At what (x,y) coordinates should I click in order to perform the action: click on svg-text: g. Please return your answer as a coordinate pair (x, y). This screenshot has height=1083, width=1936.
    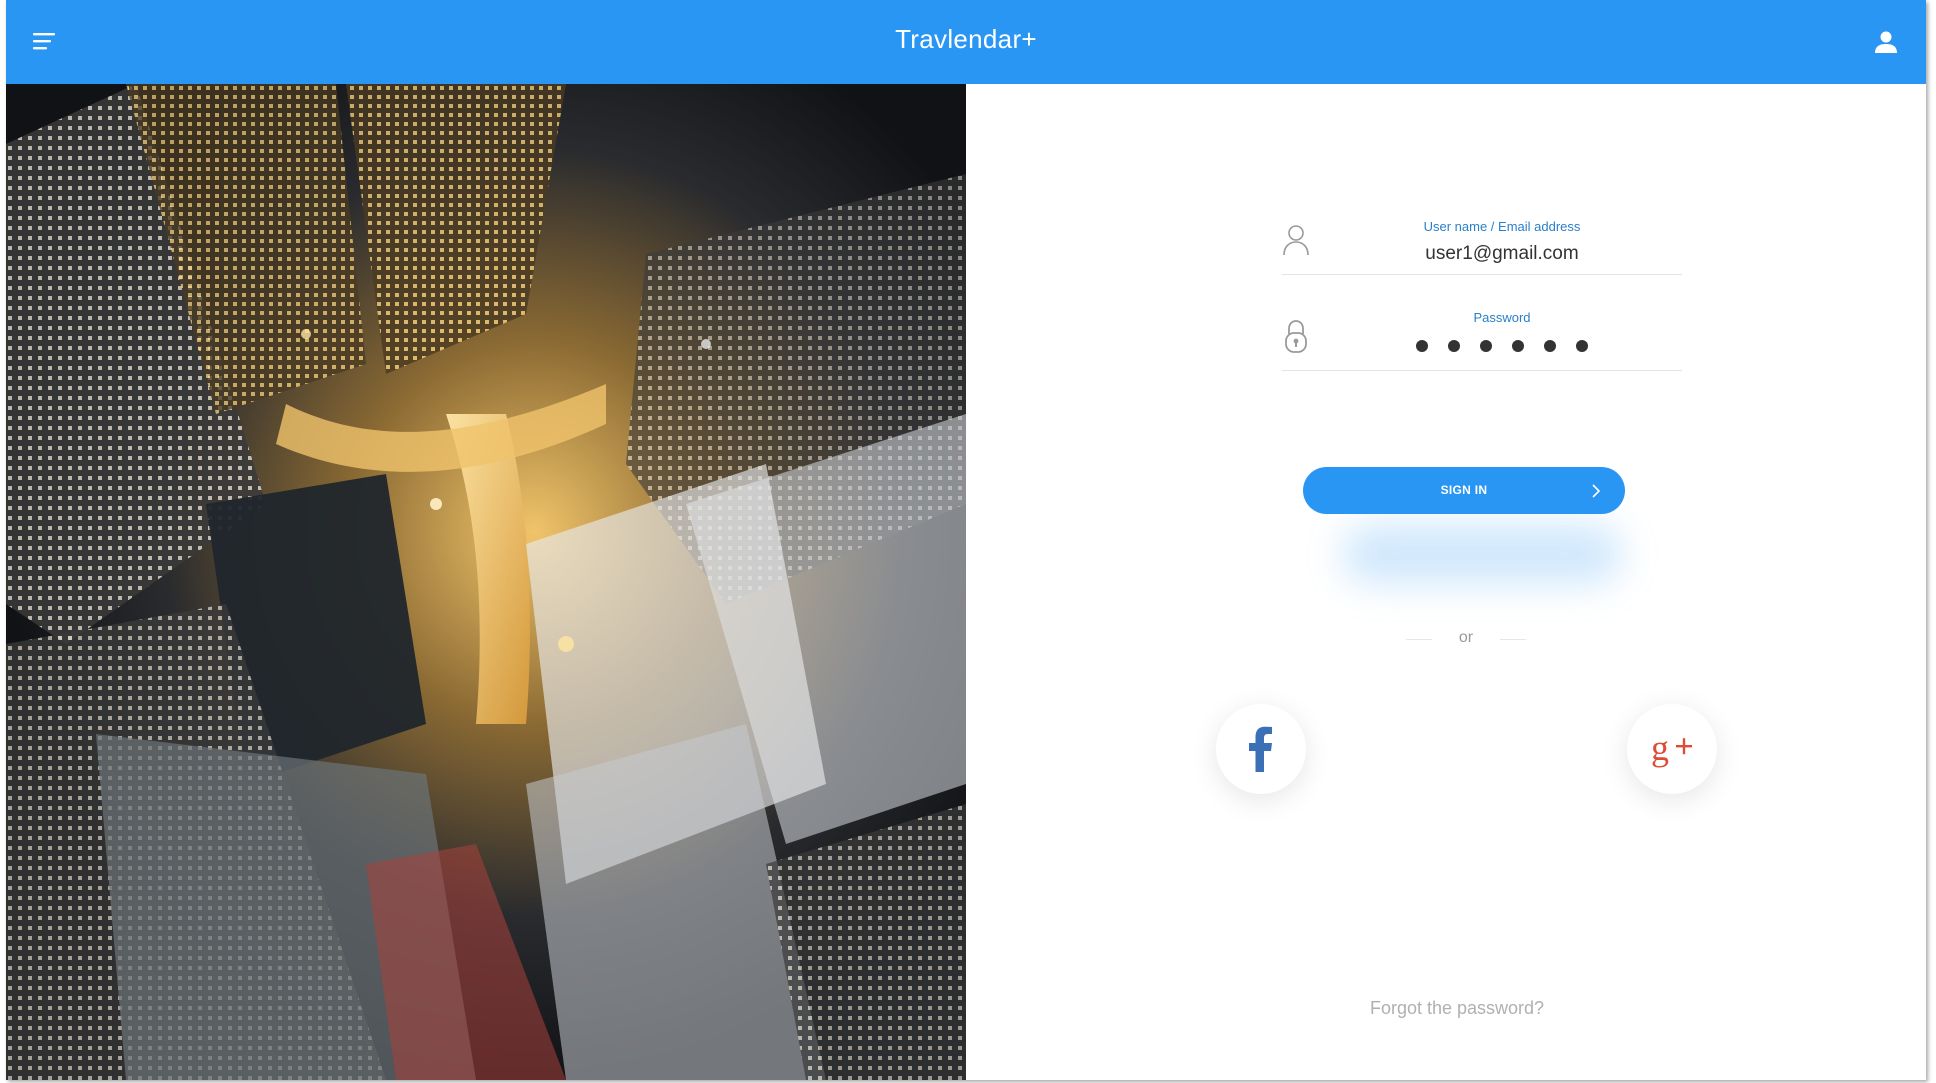
    Looking at the image, I should click on (1660, 748).